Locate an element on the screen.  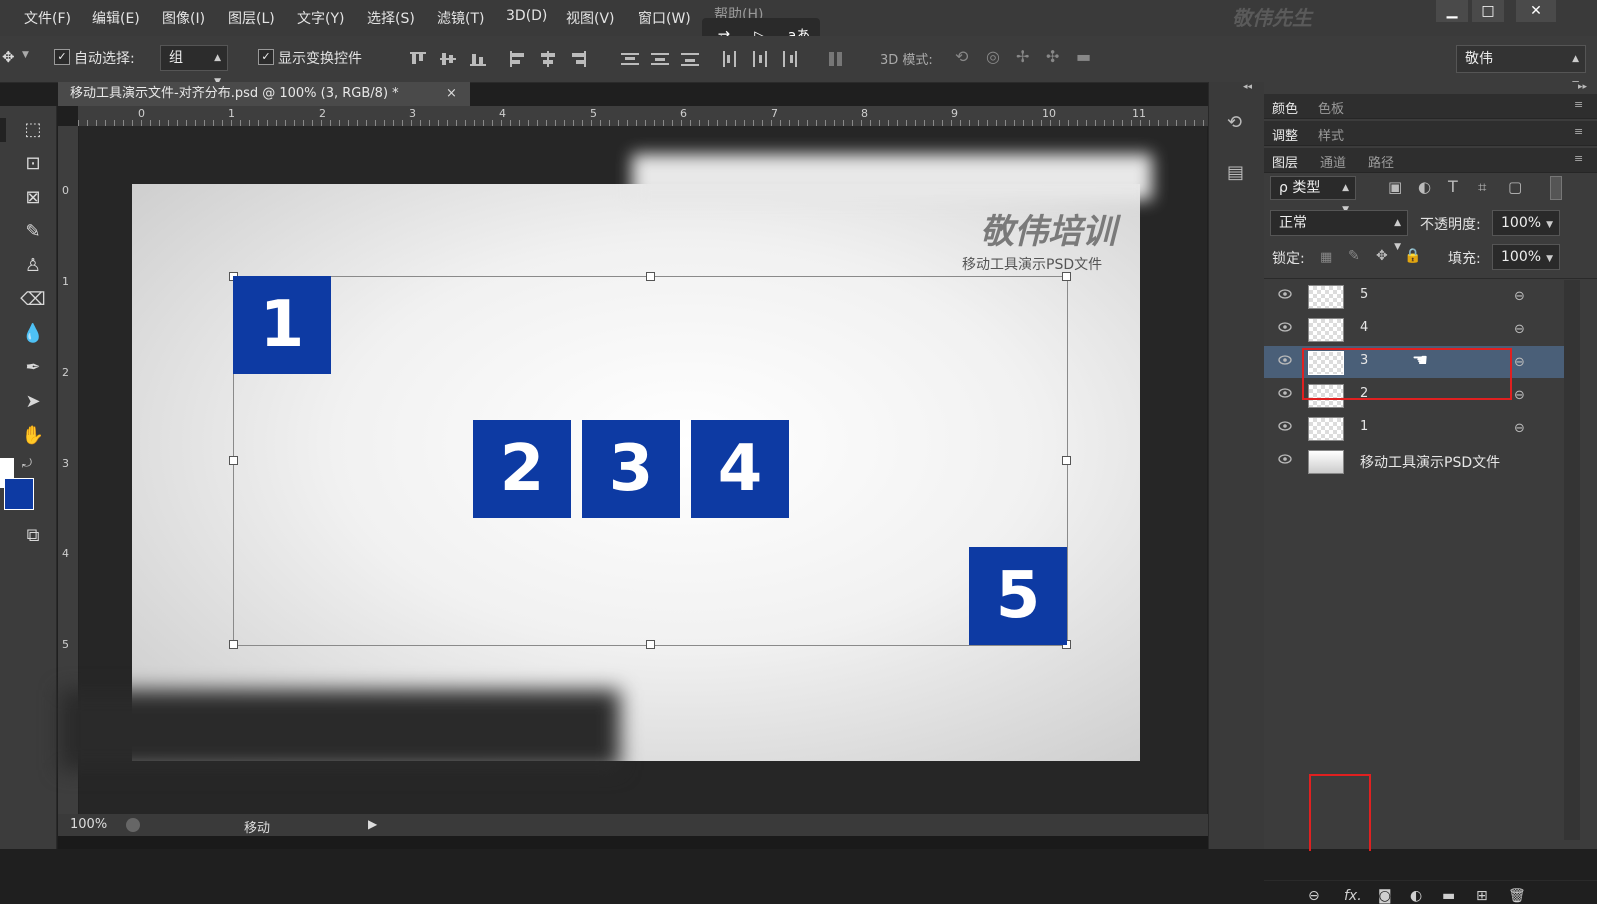
align-right-icon is located at coordinates (578, 59).